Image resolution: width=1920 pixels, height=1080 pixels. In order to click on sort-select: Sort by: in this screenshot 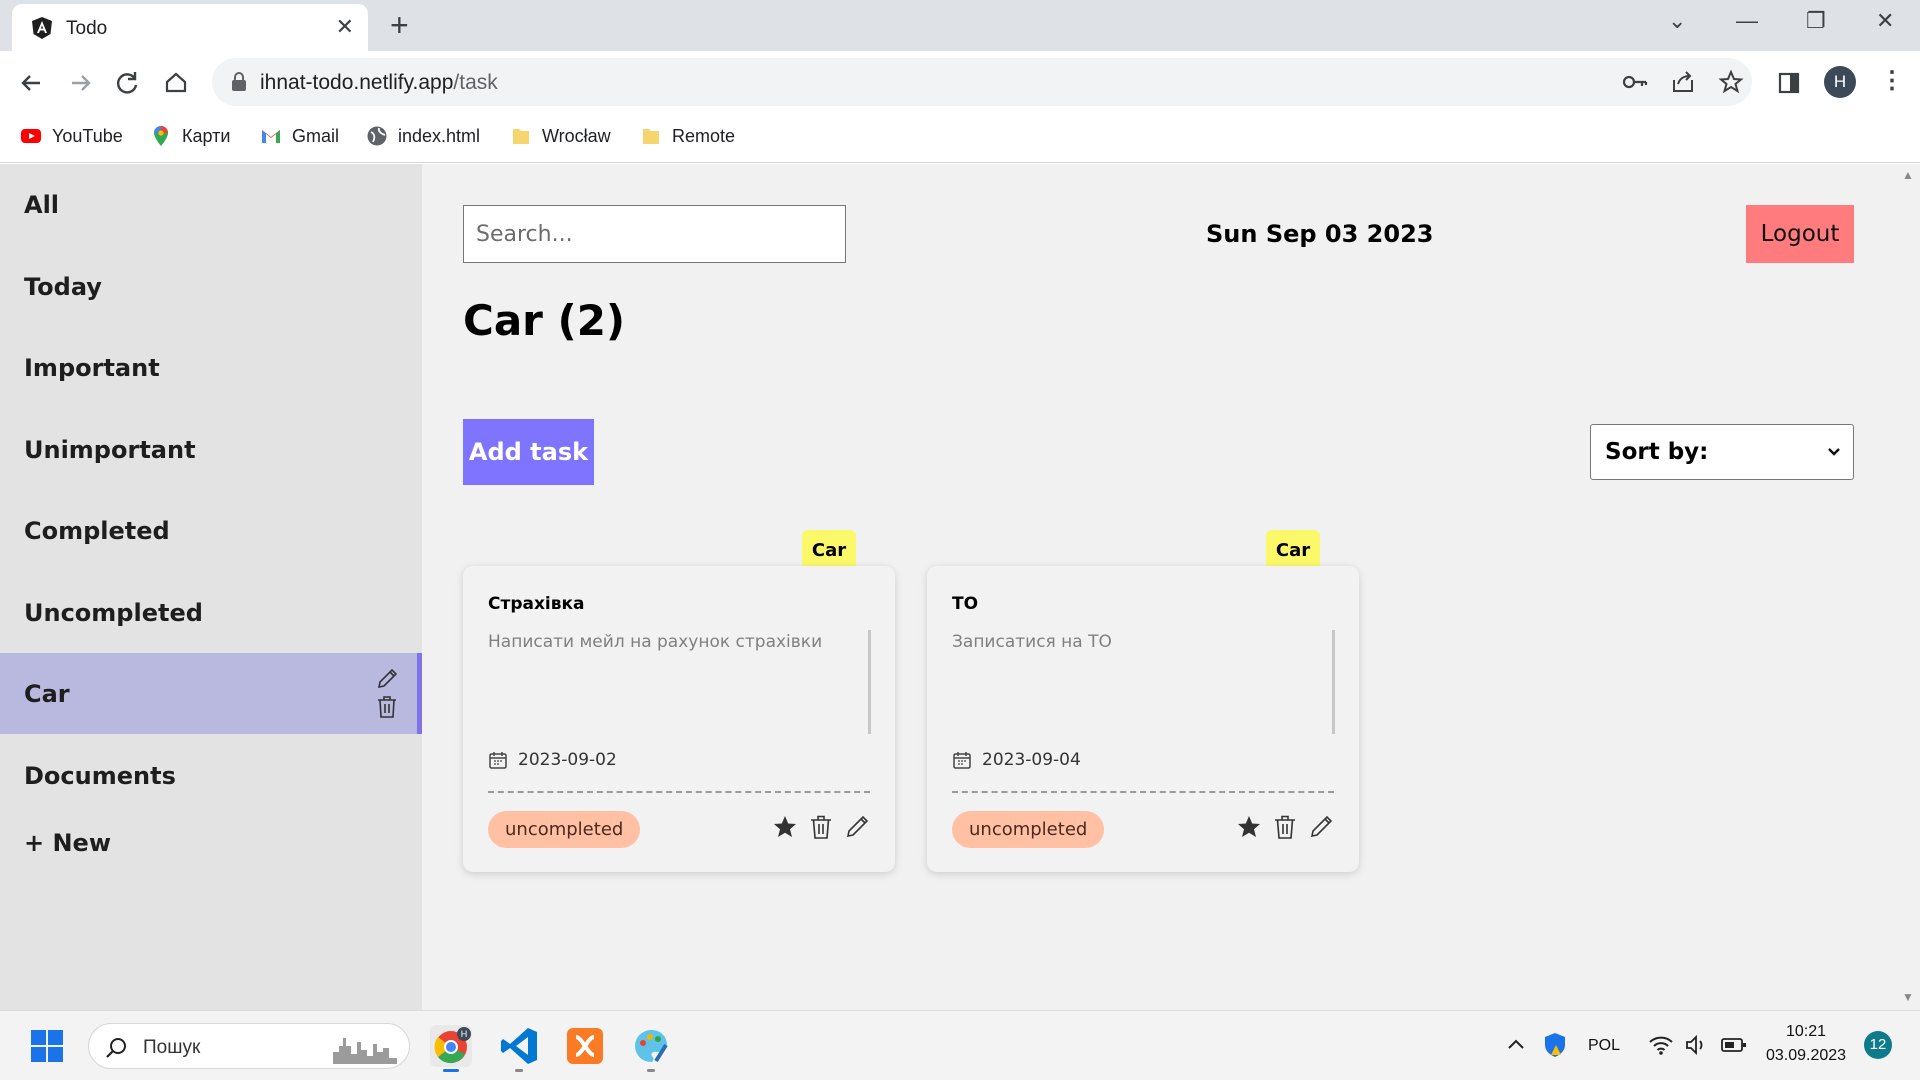, I will do `click(1722, 452)`.